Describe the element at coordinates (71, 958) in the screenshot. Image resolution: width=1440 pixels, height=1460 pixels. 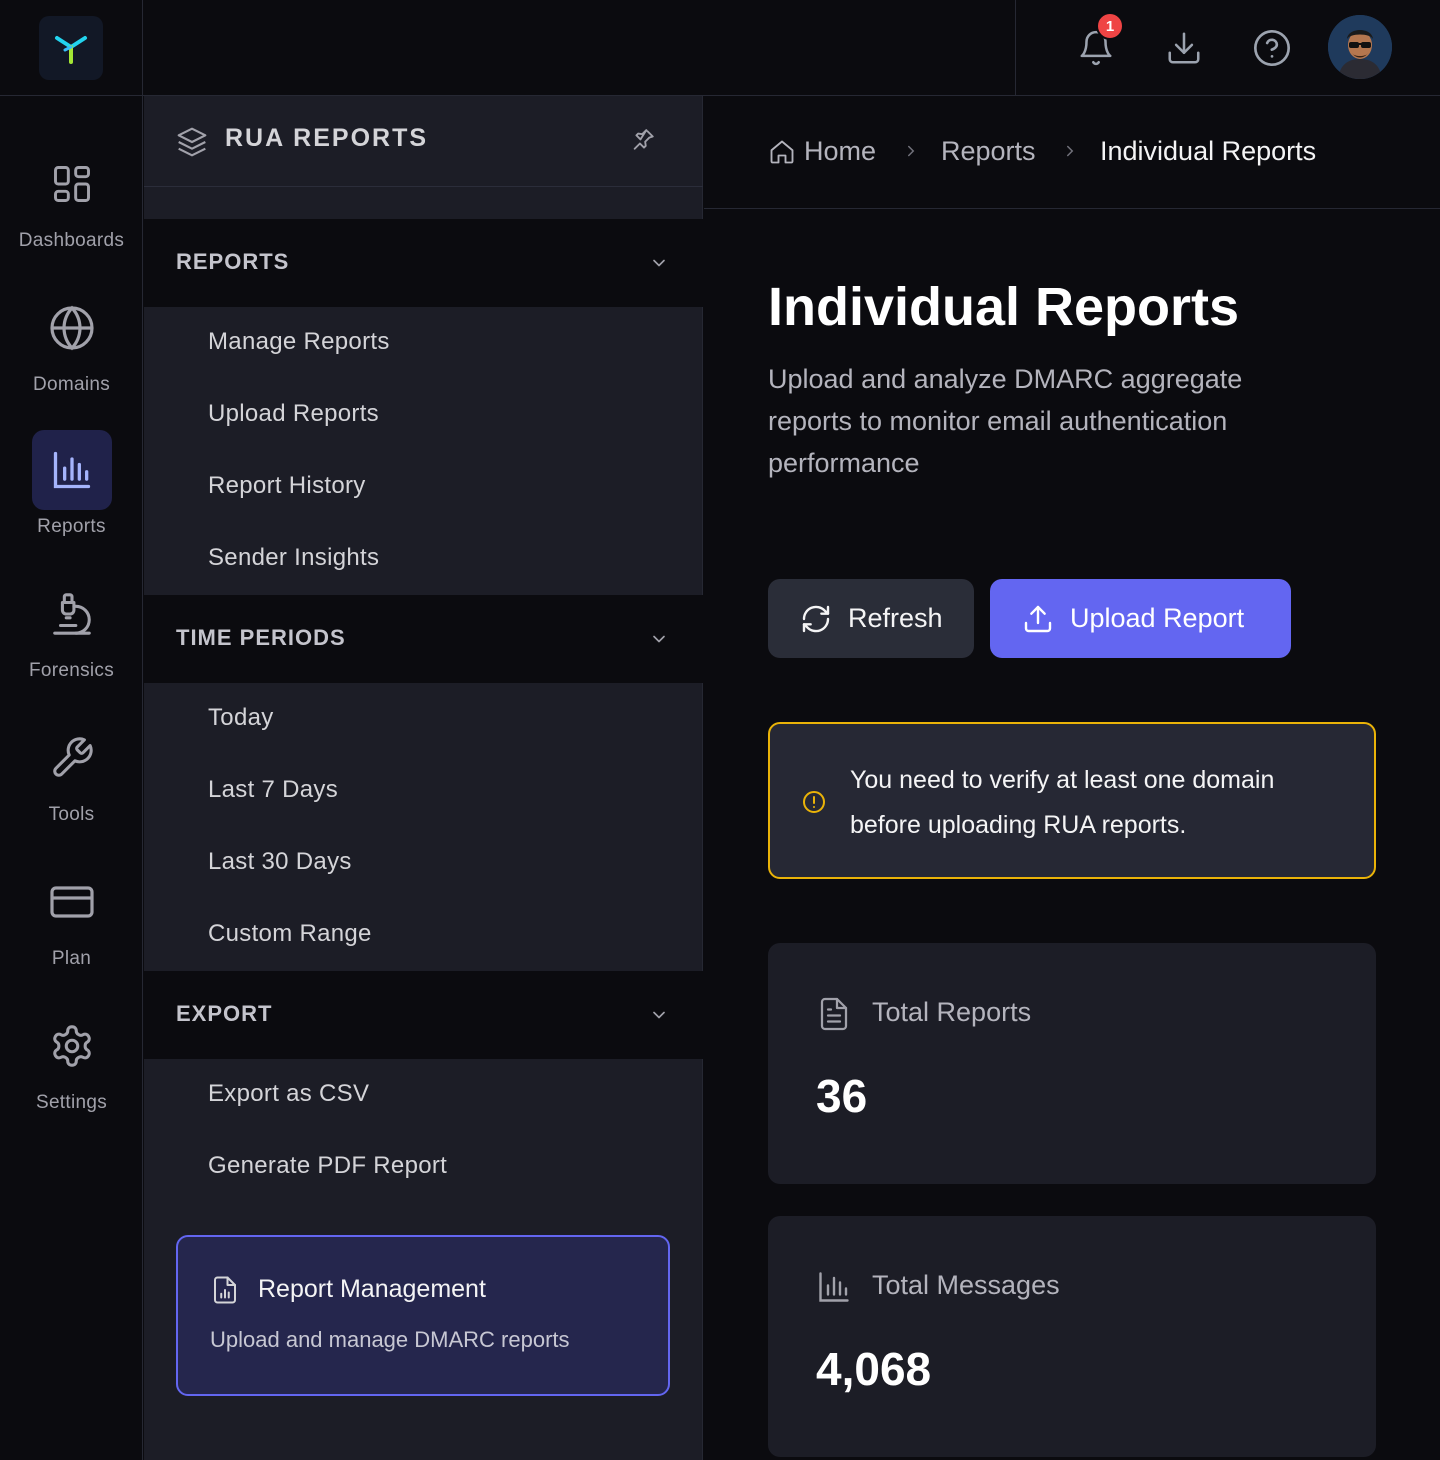
I see `rail-label: Plan` at that location.